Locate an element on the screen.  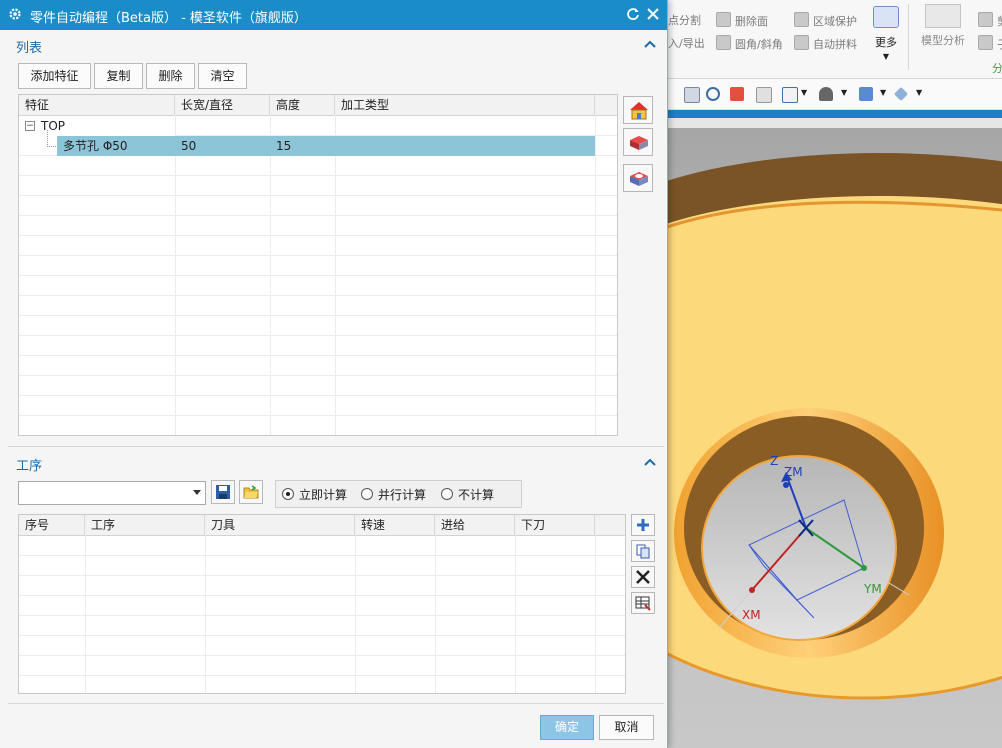
reset-icon is located at coordinates (633, 14).